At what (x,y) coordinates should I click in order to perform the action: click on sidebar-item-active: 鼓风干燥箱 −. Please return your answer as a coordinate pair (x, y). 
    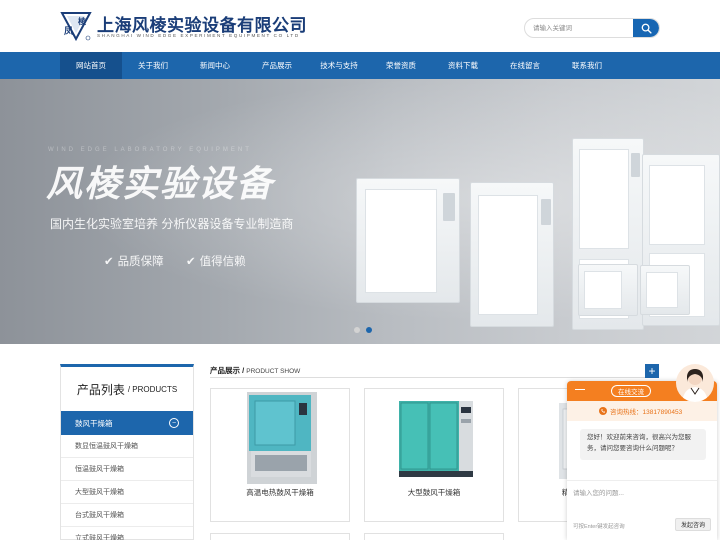
    Looking at the image, I should click on (127, 423).